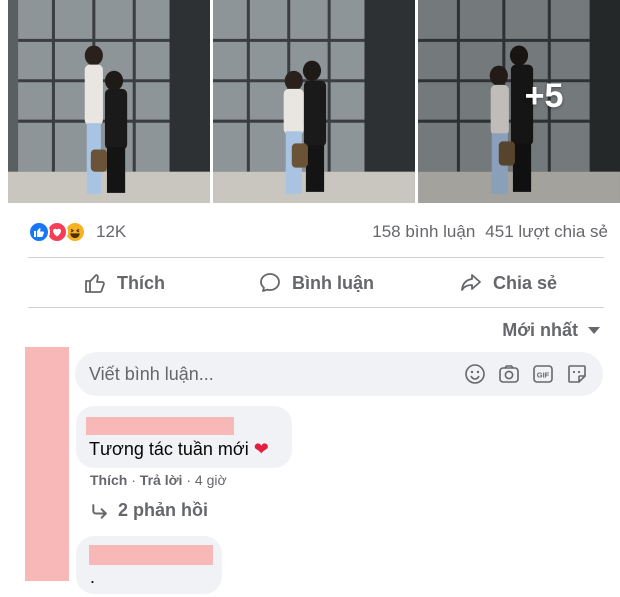 This screenshot has height=597, width=620. What do you see at coordinates (318, 232) in the screenshot?
I see `reactions-summary: 12K 158 bình luận 451 lượt chia sẻ` at bounding box center [318, 232].